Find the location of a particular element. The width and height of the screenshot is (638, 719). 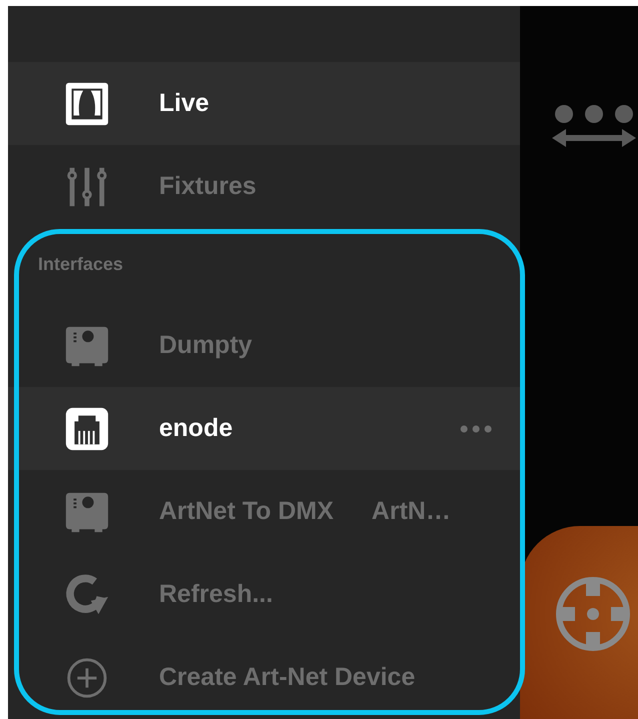

interface-item: Create Art-Net Device is located at coordinates (264, 677).